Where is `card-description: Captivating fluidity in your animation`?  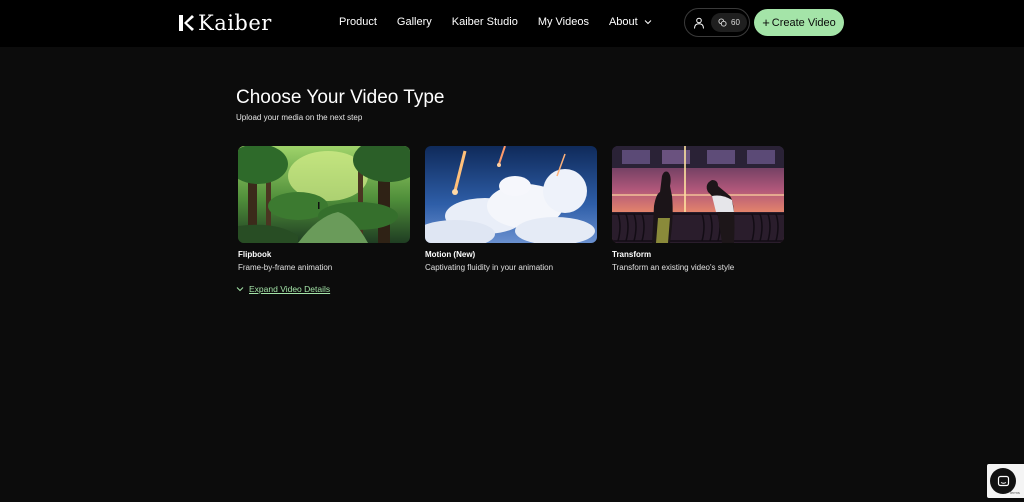 card-description: Captivating fluidity in your animation is located at coordinates (489, 267).